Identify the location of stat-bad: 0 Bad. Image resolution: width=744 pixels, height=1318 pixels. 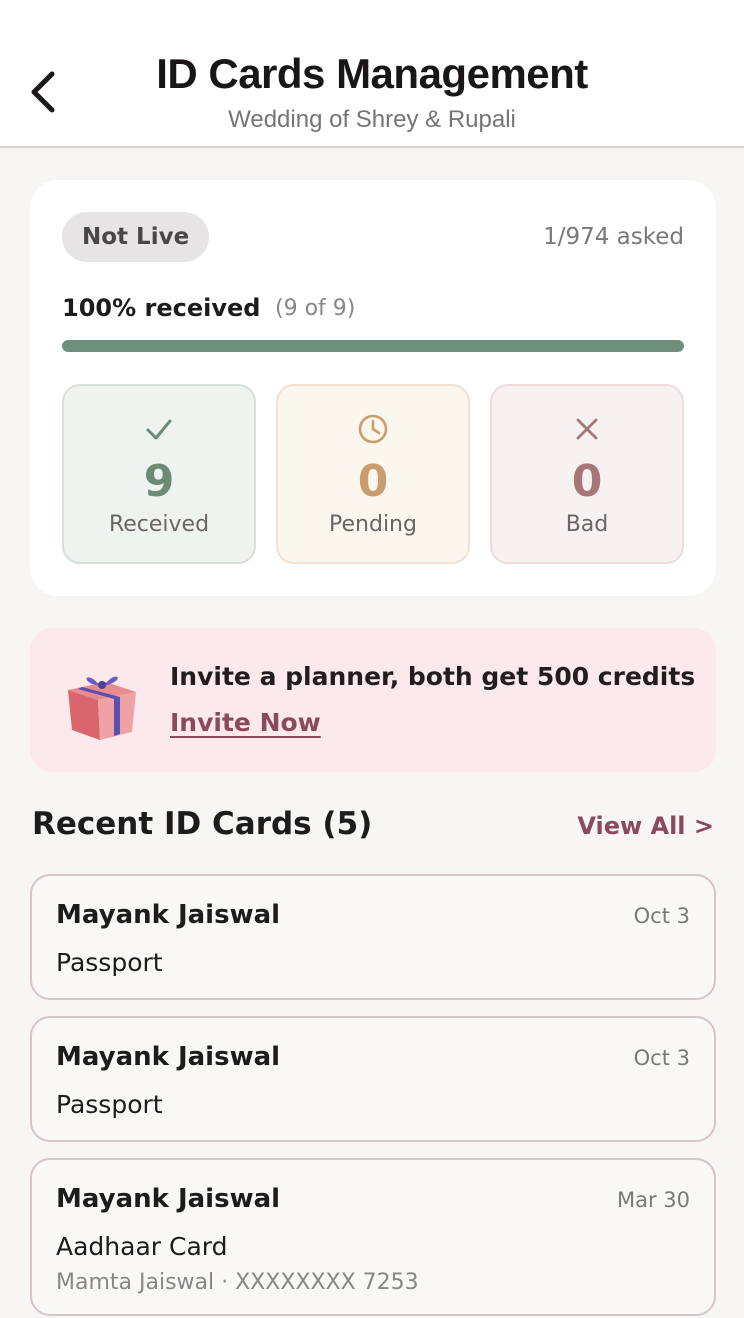
(587, 474).